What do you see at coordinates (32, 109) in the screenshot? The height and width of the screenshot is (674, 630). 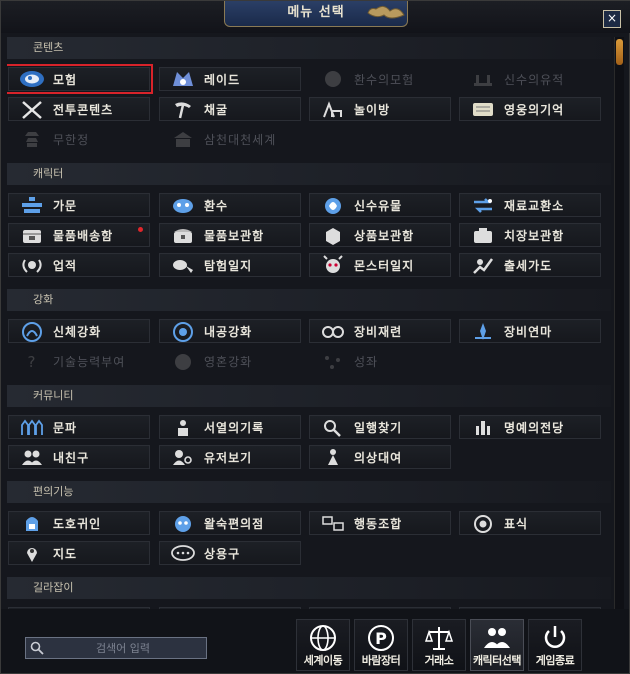 I see `crossed-swords-icon` at bounding box center [32, 109].